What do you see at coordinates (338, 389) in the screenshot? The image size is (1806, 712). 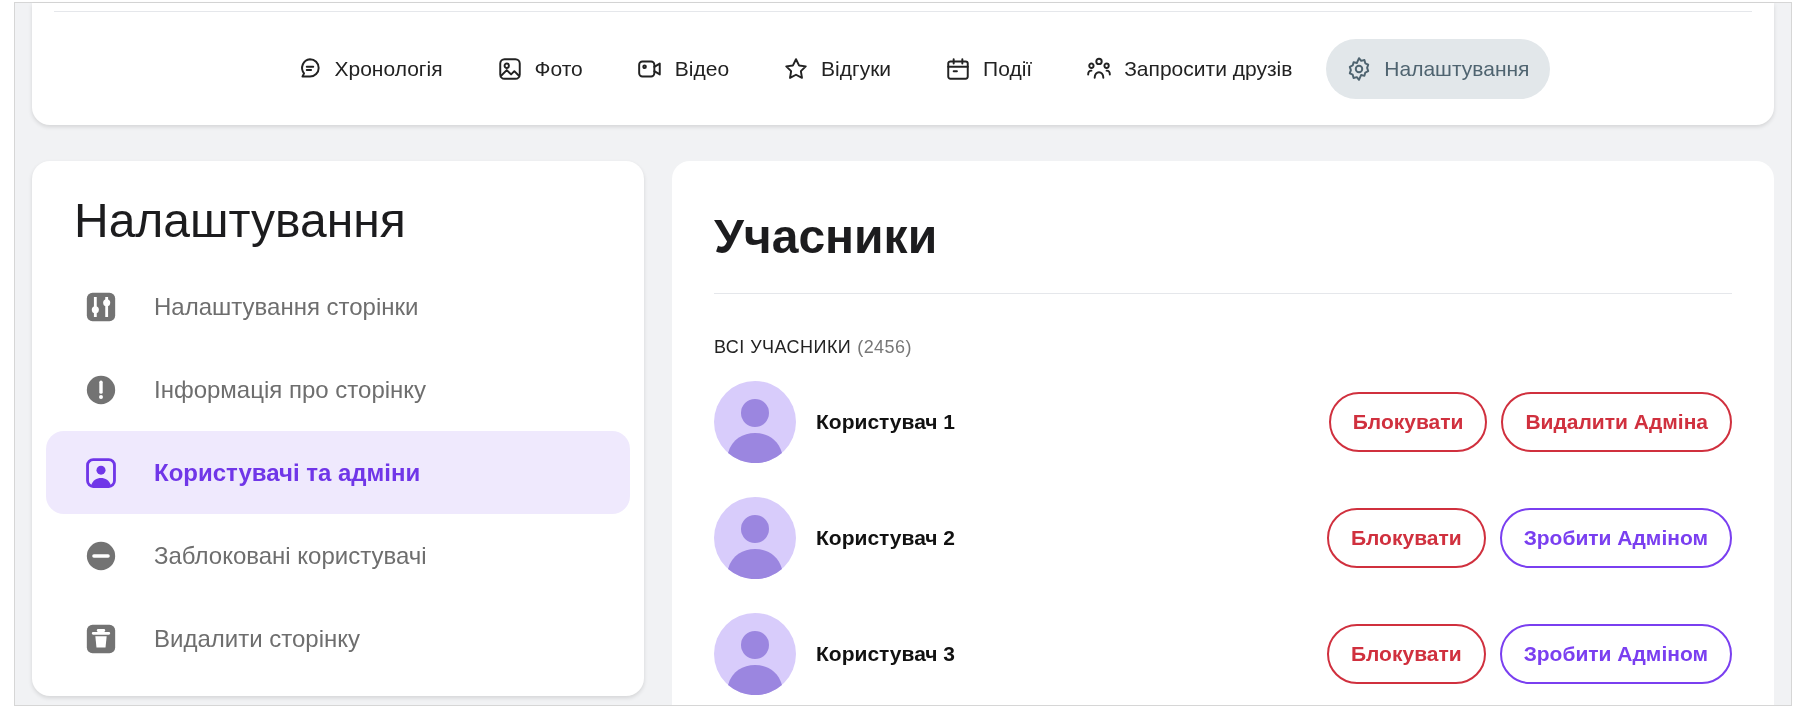 I see `sidebar-item: Інформація про сторінку` at bounding box center [338, 389].